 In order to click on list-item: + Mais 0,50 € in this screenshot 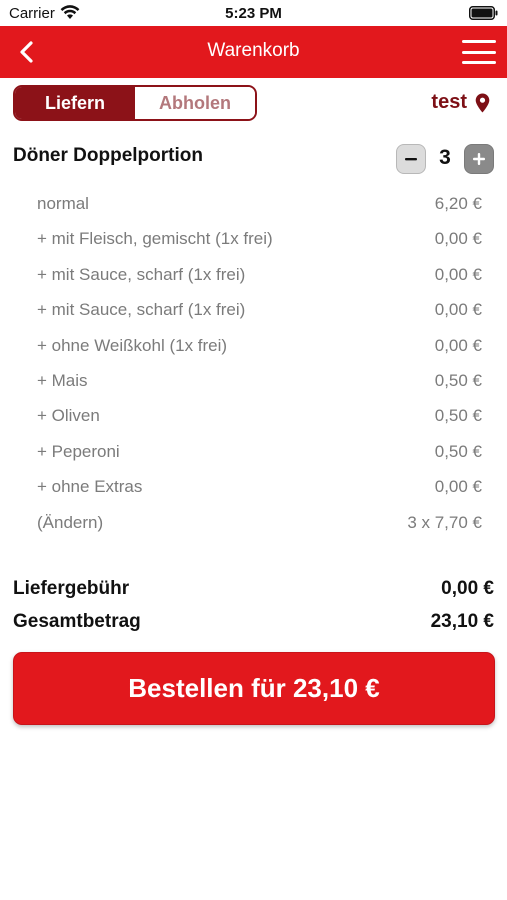, I will do `click(253, 380)`.